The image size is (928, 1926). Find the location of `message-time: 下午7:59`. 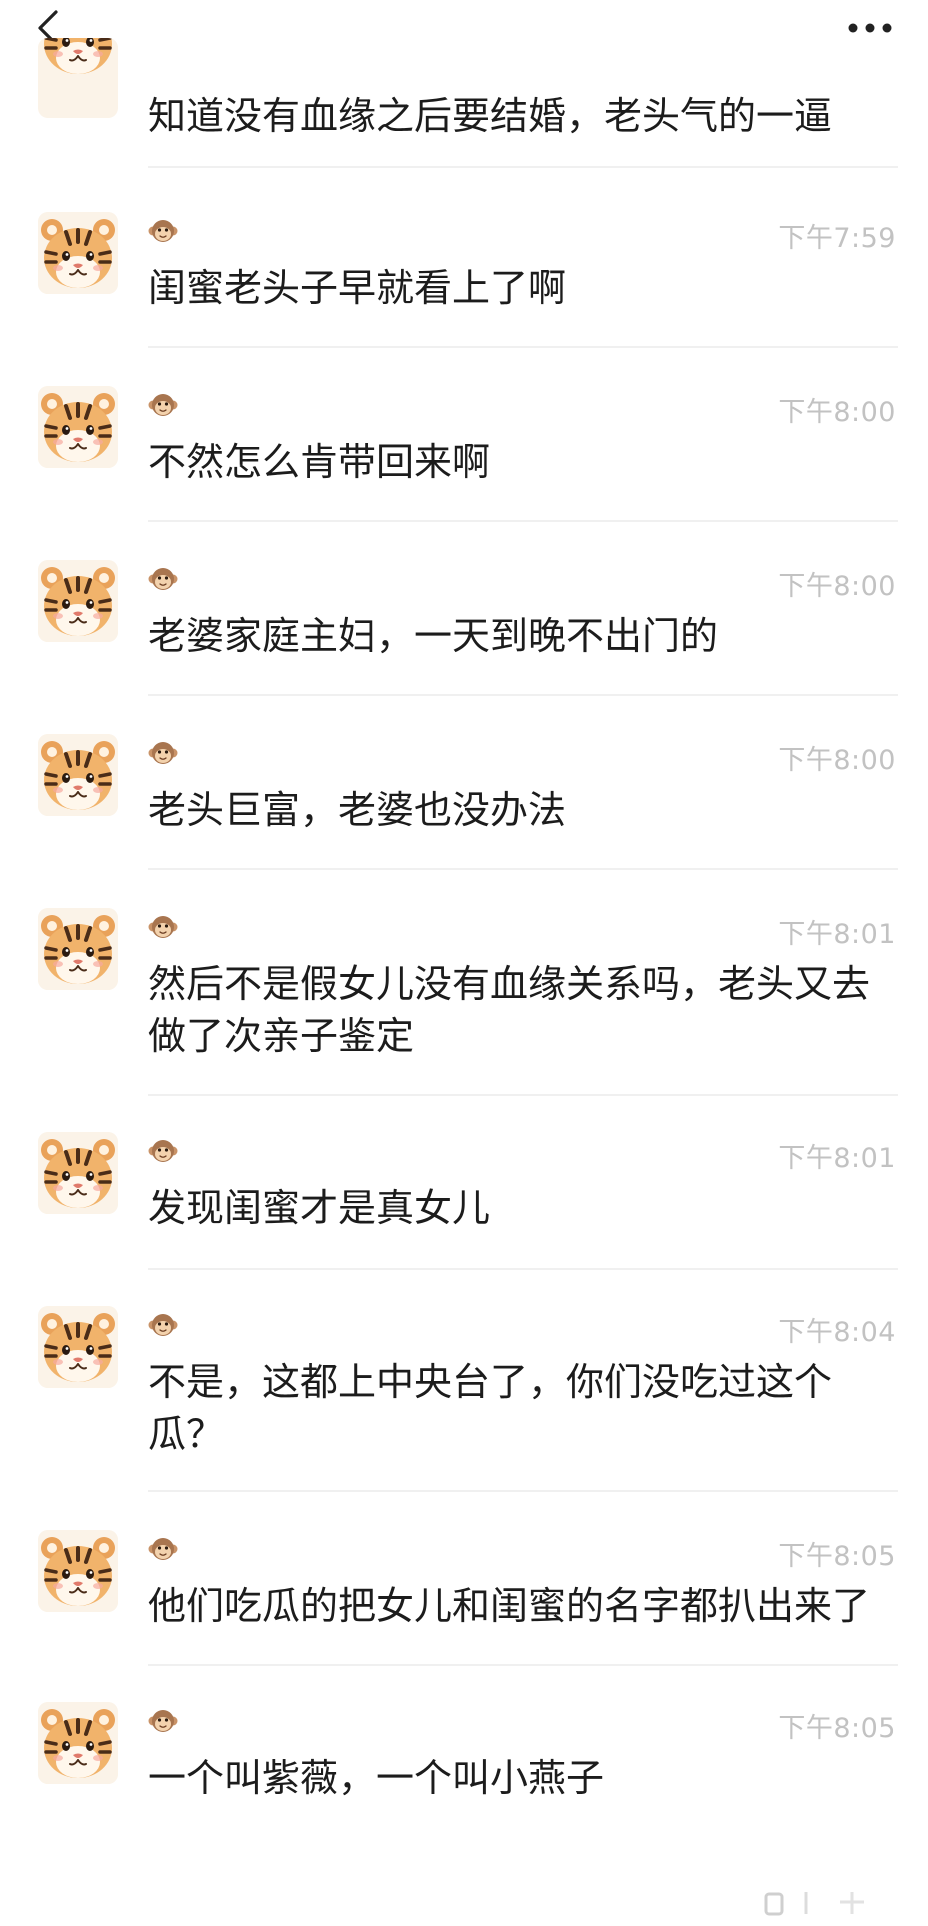

message-time: 下午7:59 is located at coordinates (837, 238).